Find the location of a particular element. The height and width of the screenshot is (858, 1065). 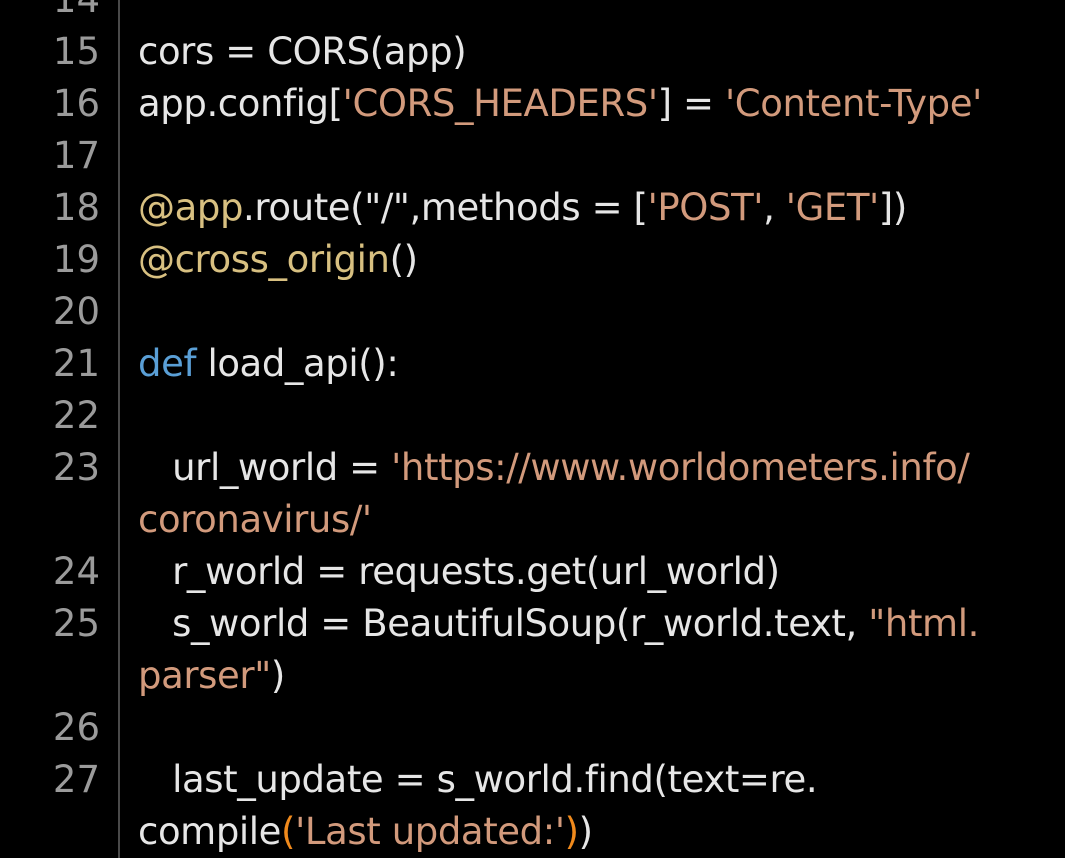

code-text: last_update = s_world.find(text=re. is located at coordinates (478, 780).